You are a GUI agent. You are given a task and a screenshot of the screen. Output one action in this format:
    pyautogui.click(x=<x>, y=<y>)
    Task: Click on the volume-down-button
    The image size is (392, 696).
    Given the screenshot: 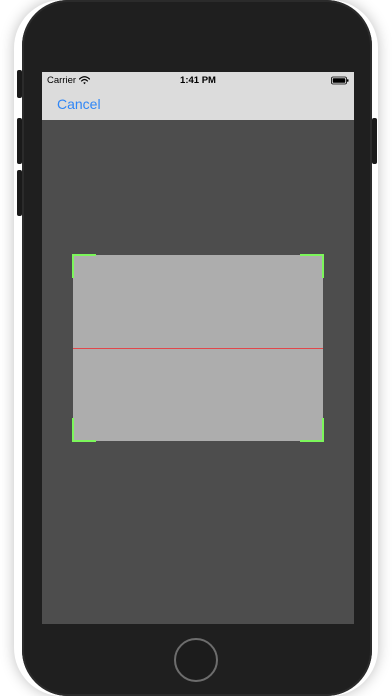 What is the action you would take?
    pyautogui.click(x=19, y=193)
    